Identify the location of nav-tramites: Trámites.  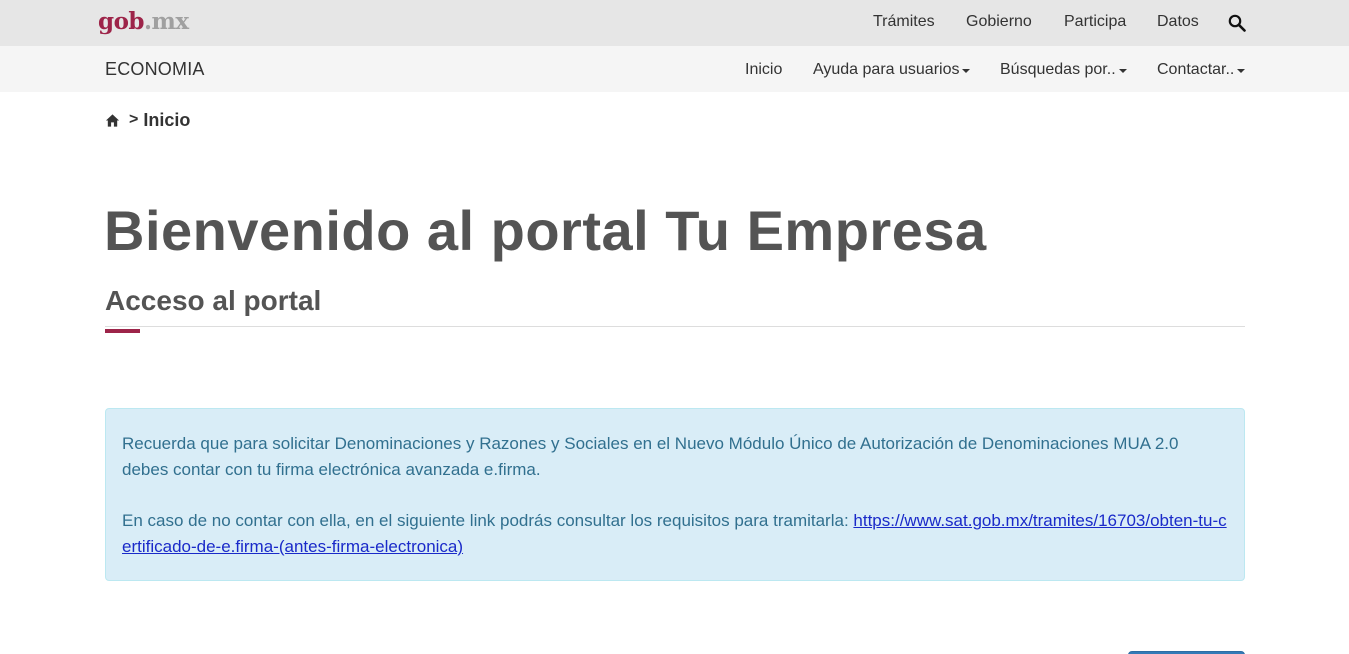
(904, 22).